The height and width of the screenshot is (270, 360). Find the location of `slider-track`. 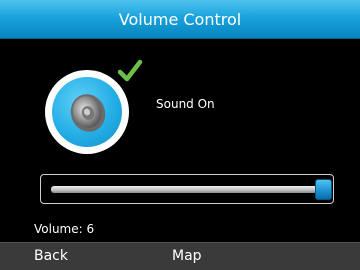

slider-track is located at coordinates (186, 189).